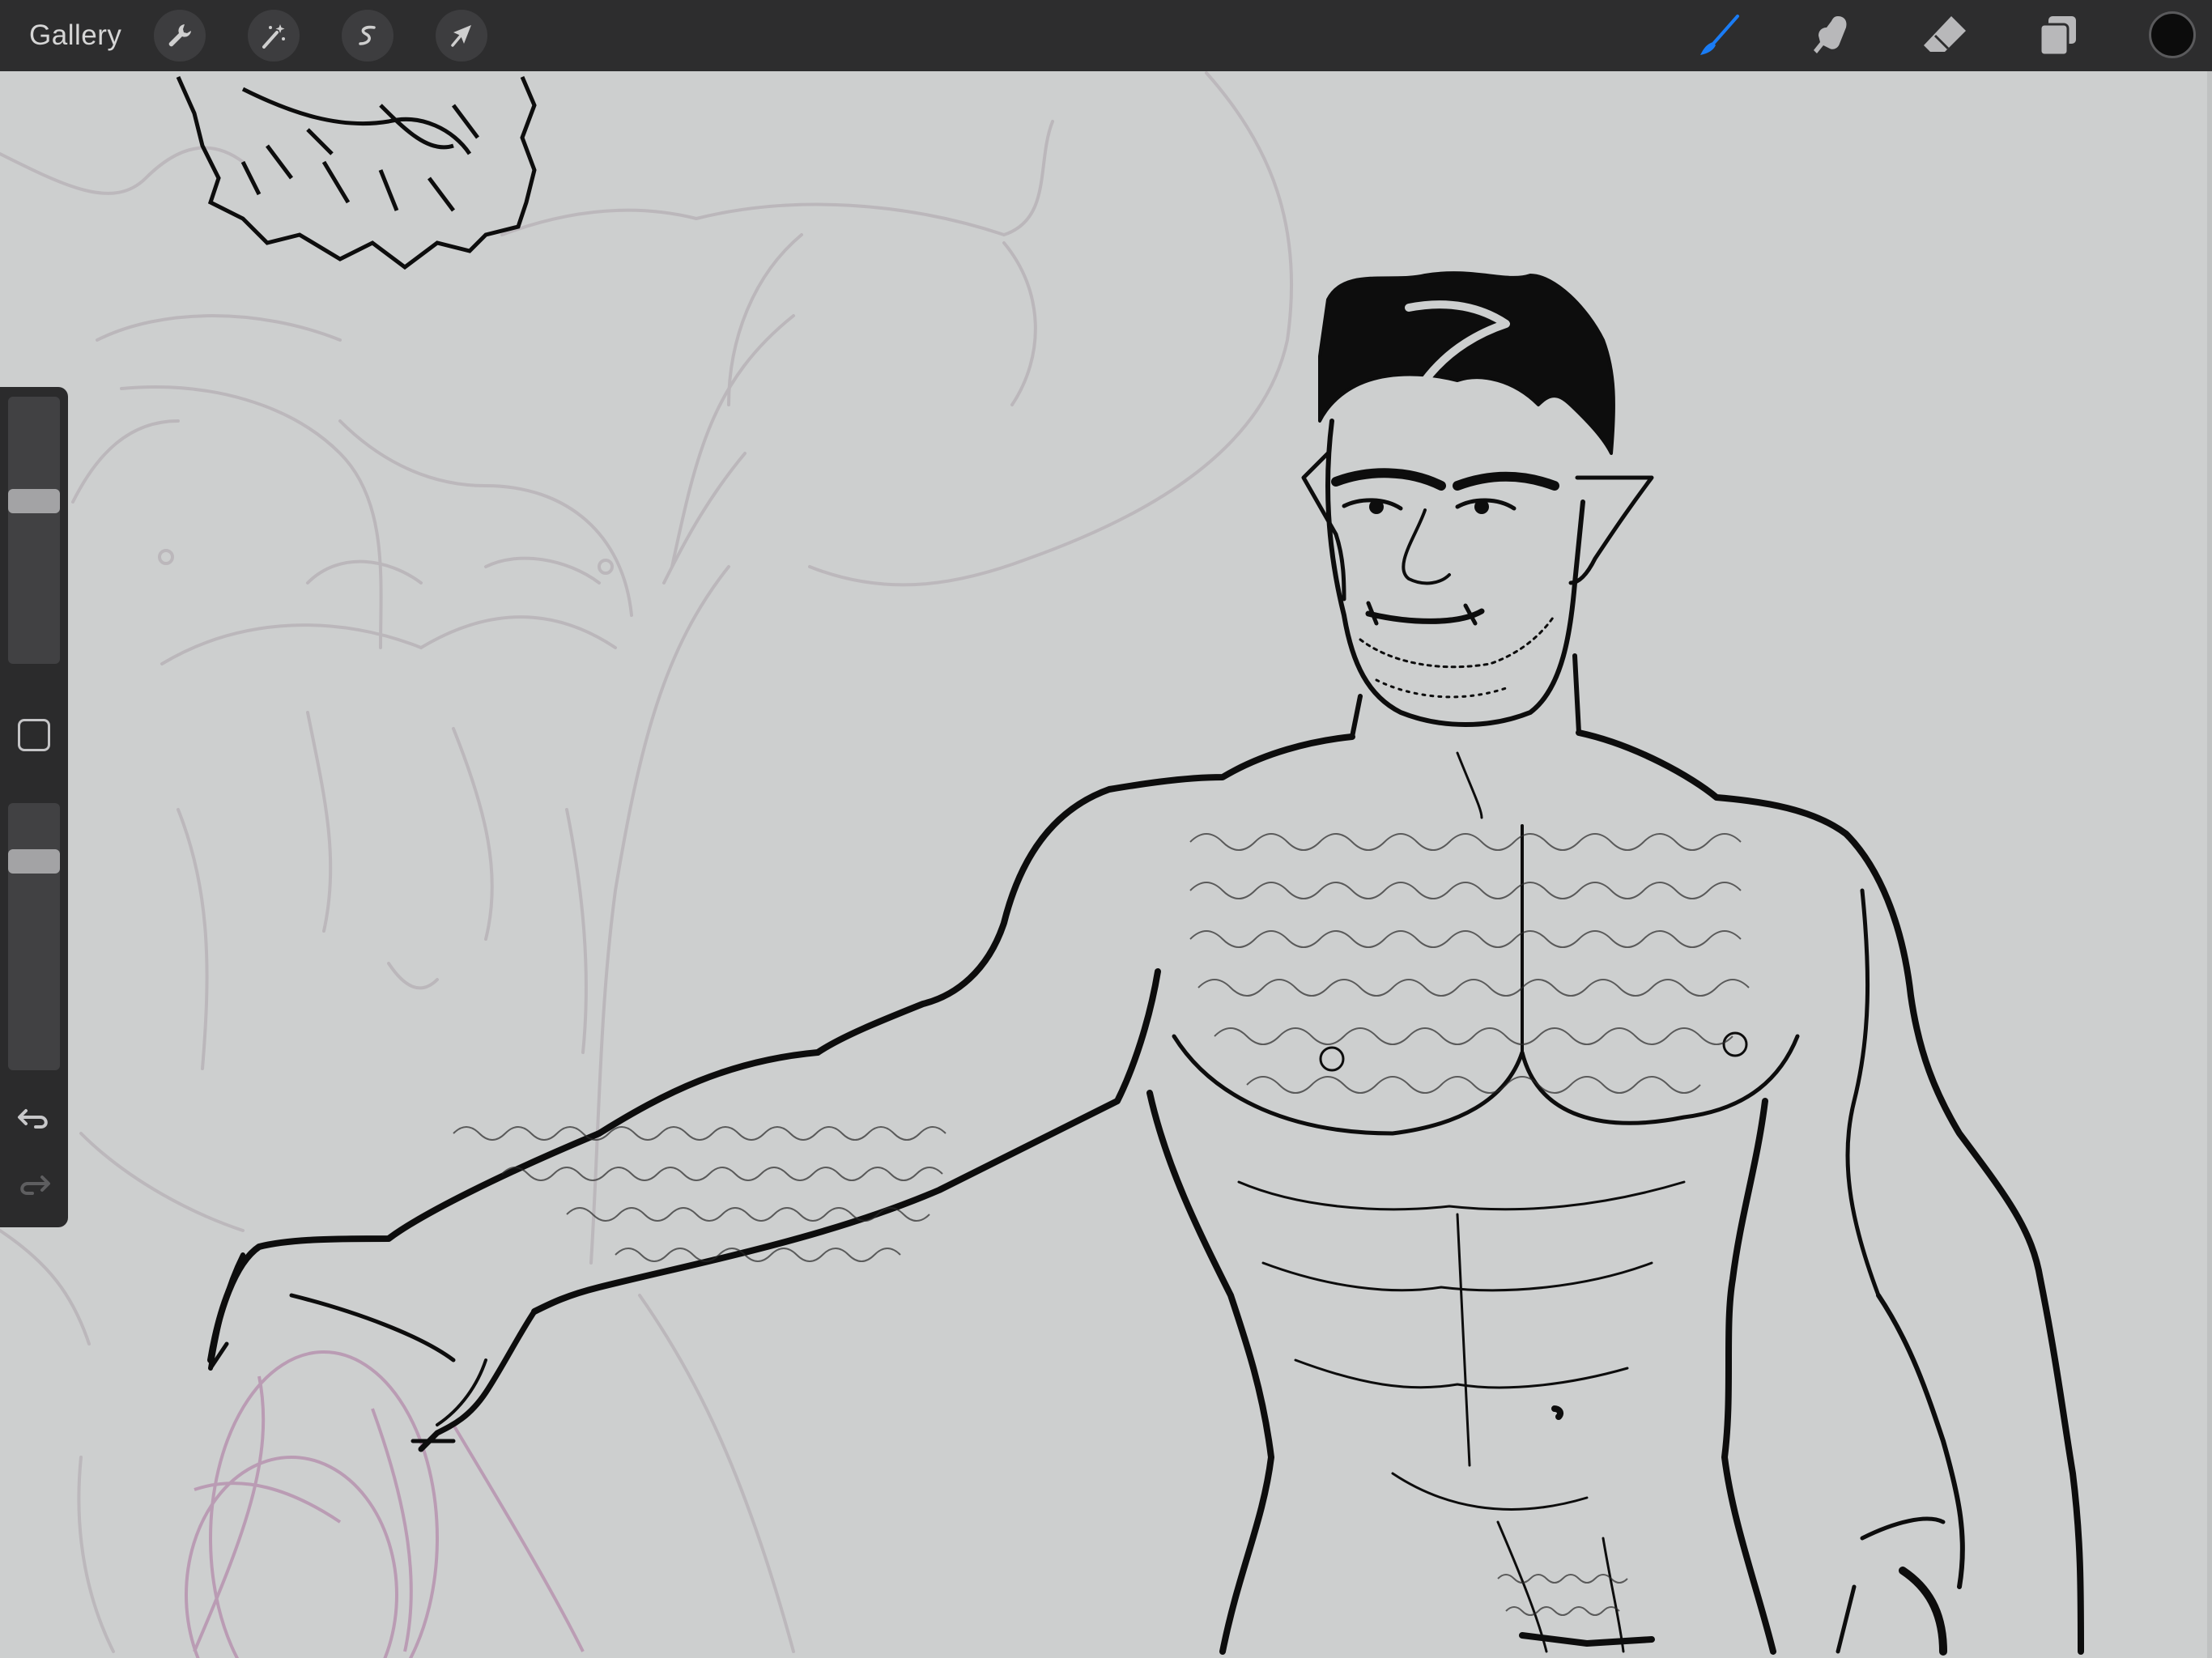 This screenshot has width=2212, height=1658. I want to click on brush-size-thumb, so click(34, 501).